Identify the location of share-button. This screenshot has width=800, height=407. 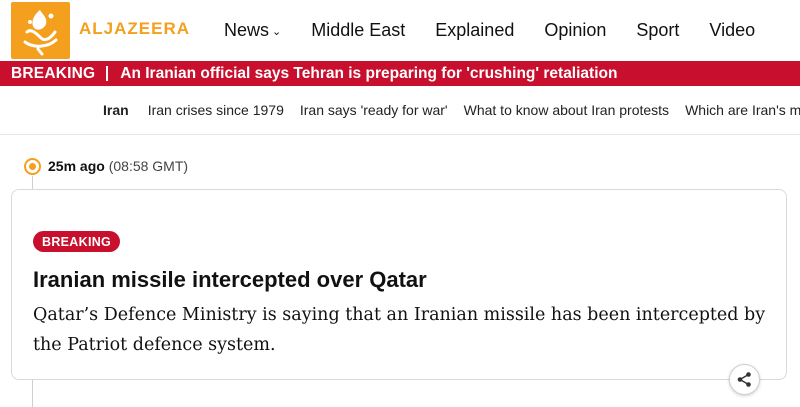
(744, 379).